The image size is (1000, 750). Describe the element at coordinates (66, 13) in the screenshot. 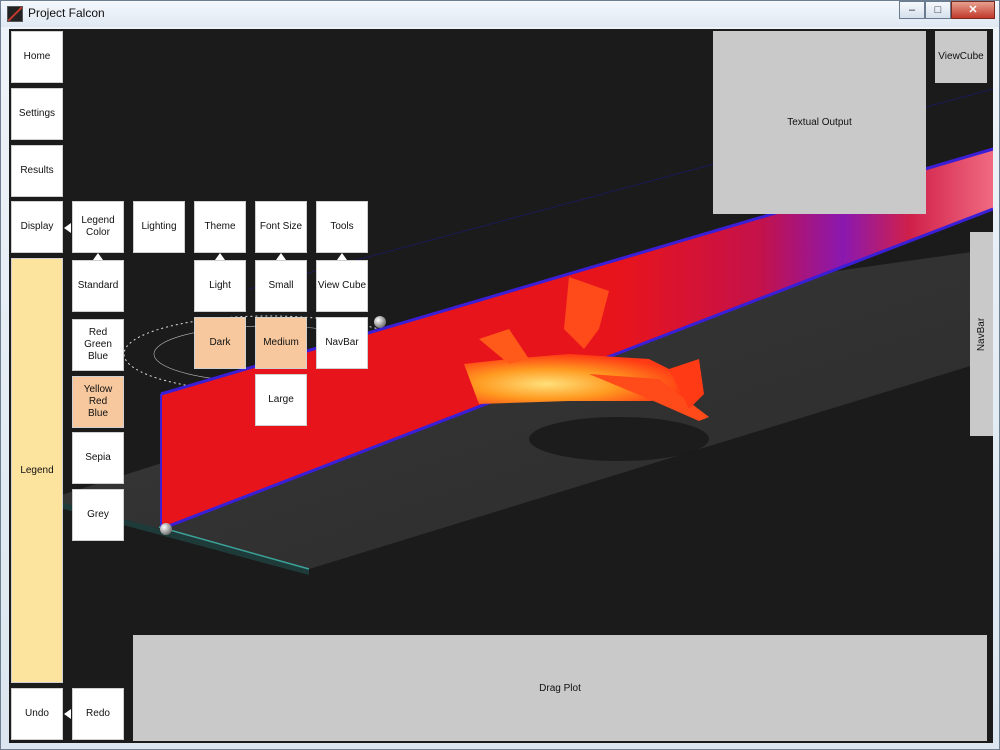

I see `window-title: Project Falcon` at that location.